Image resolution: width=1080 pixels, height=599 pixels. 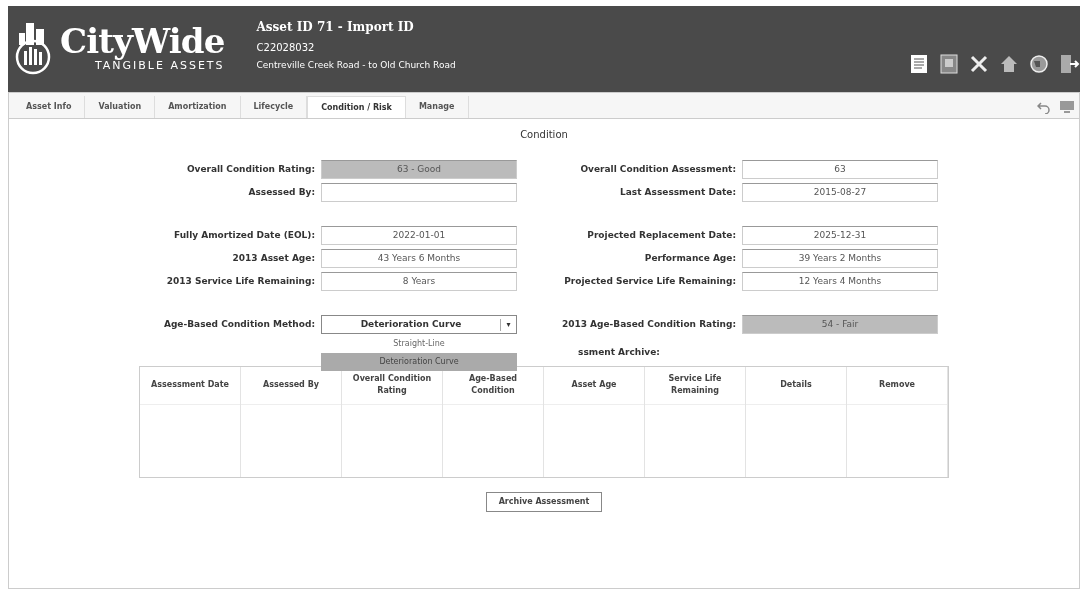 What do you see at coordinates (419, 192) in the screenshot?
I see `input-field` at bounding box center [419, 192].